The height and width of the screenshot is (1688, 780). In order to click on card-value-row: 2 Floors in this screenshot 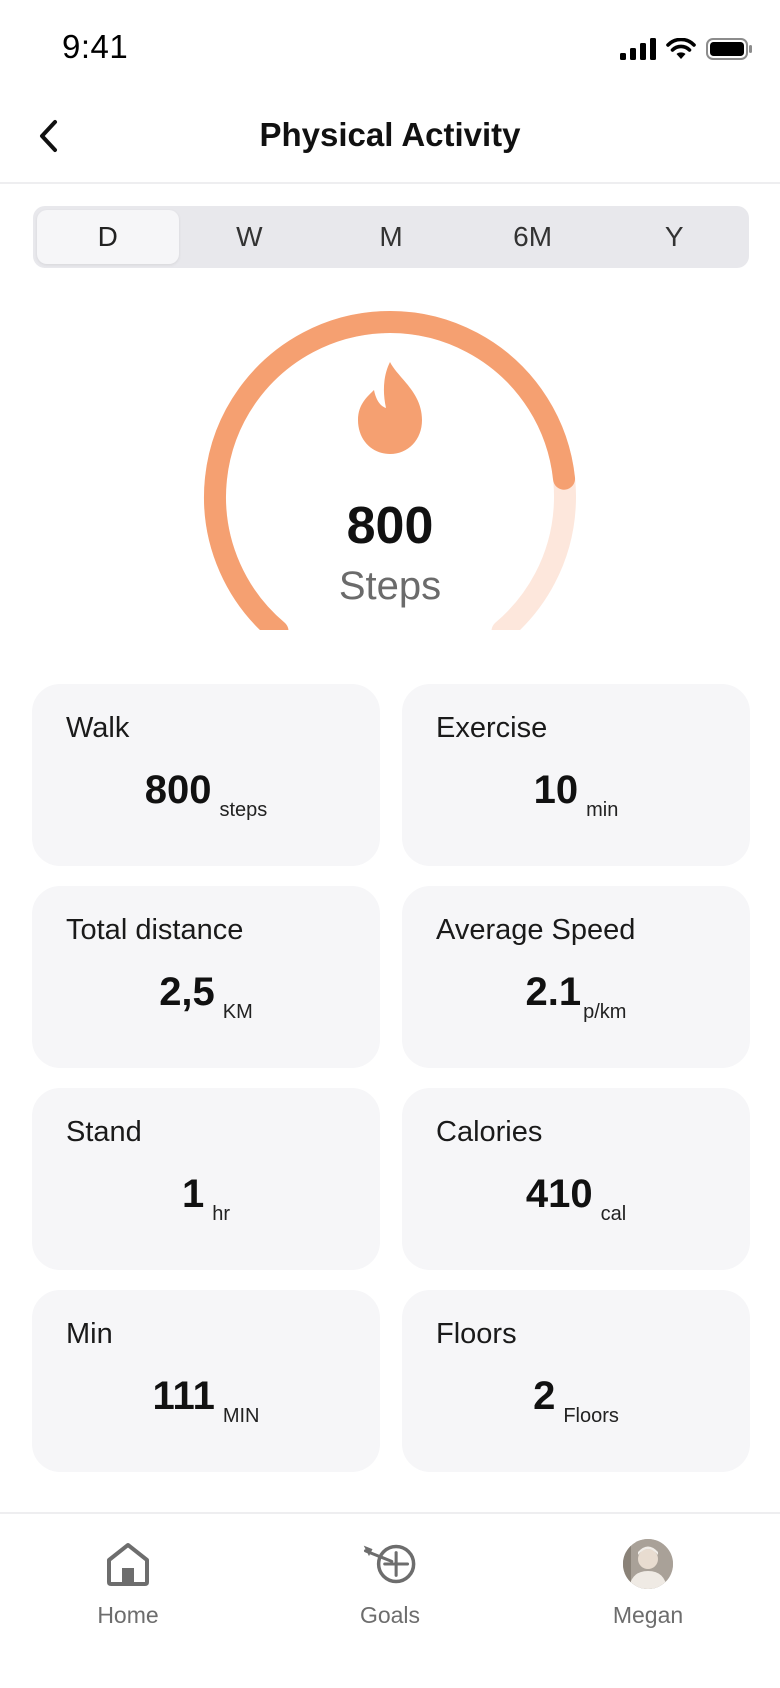, I will do `click(576, 1400)`.